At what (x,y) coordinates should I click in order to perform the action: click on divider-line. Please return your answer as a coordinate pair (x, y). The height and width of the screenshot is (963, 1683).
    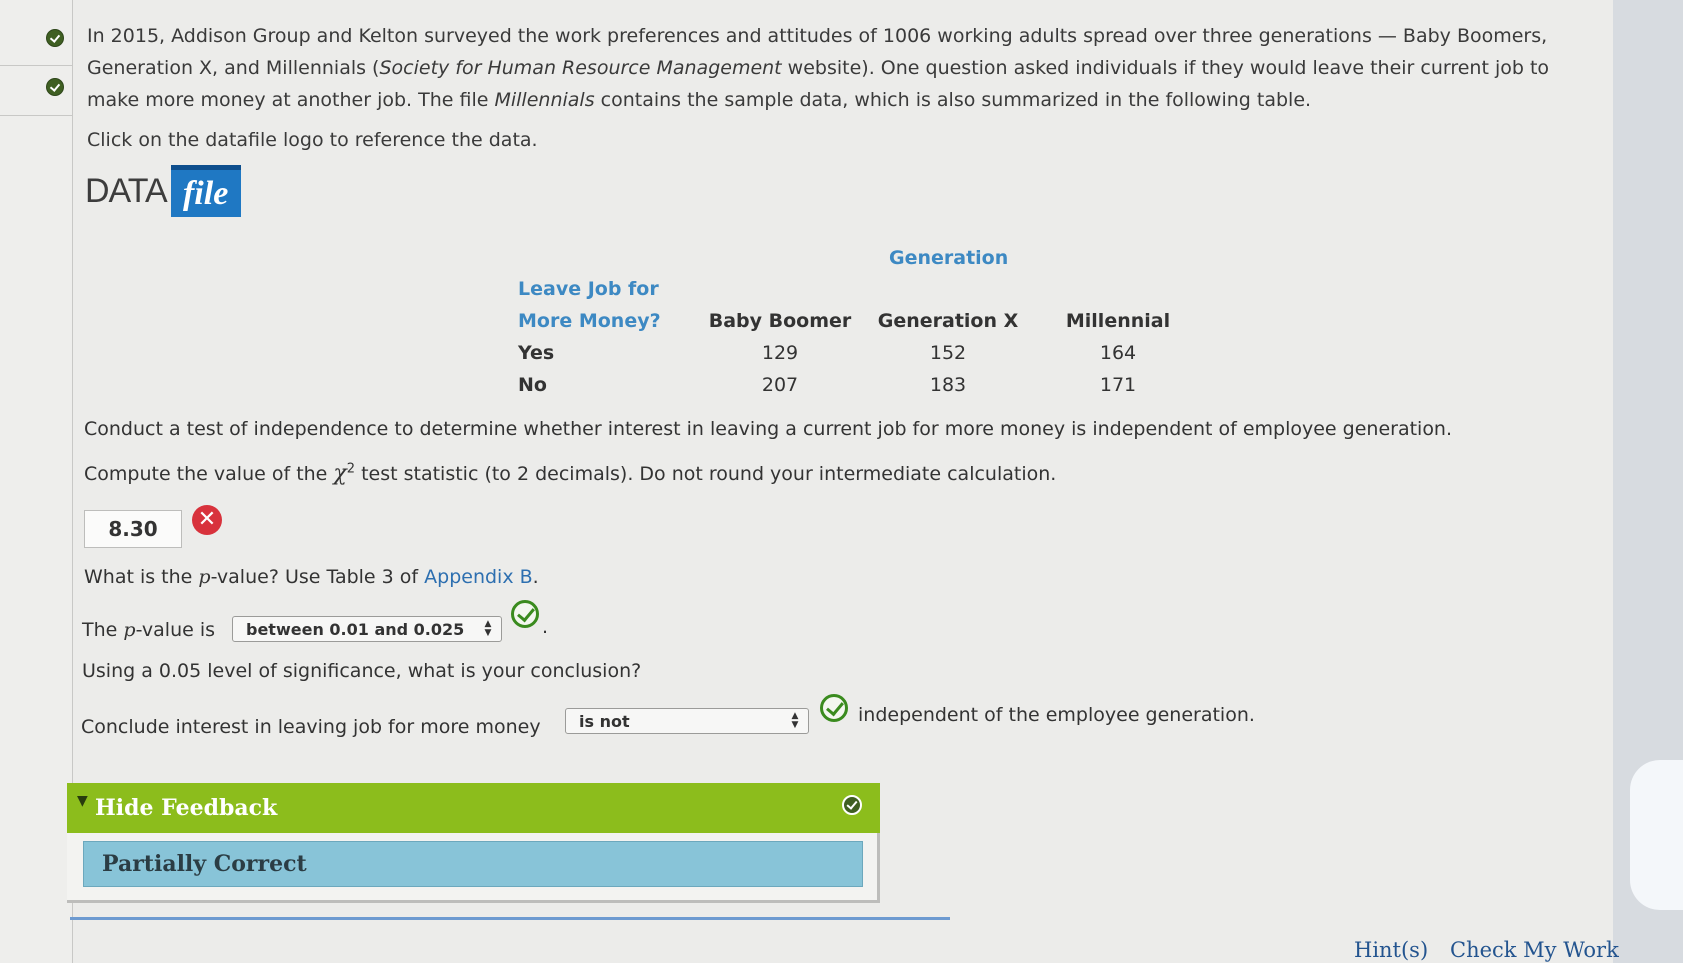
    Looking at the image, I should click on (510, 918).